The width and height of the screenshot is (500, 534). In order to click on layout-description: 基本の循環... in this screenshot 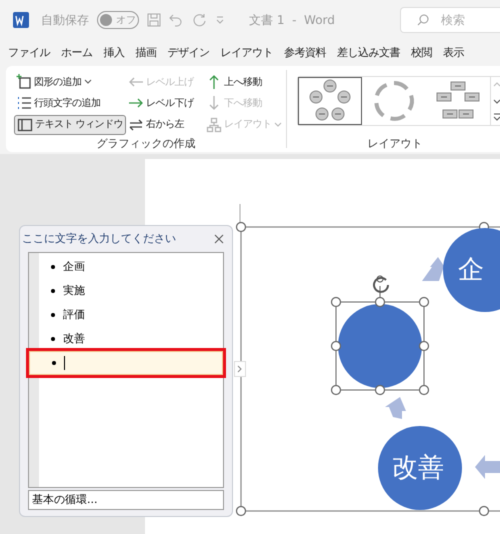, I will do `click(126, 500)`.